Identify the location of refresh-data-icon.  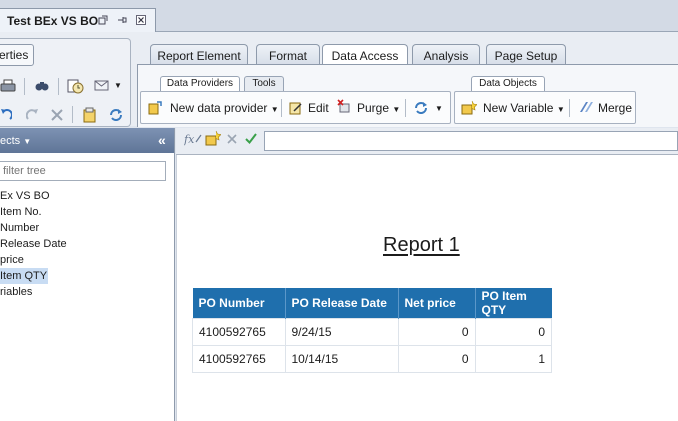
(421, 108).